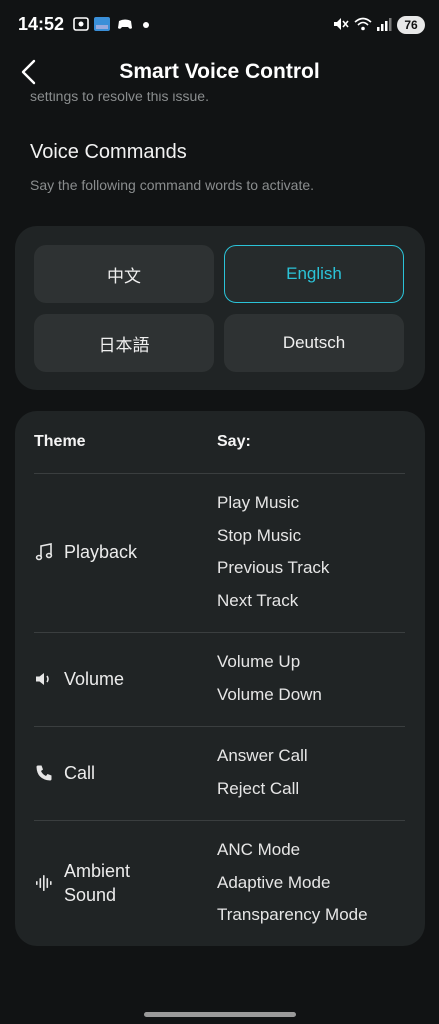  Describe the element at coordinates (42, 679) in the screenshot. I see `speaker-icon` at that location.